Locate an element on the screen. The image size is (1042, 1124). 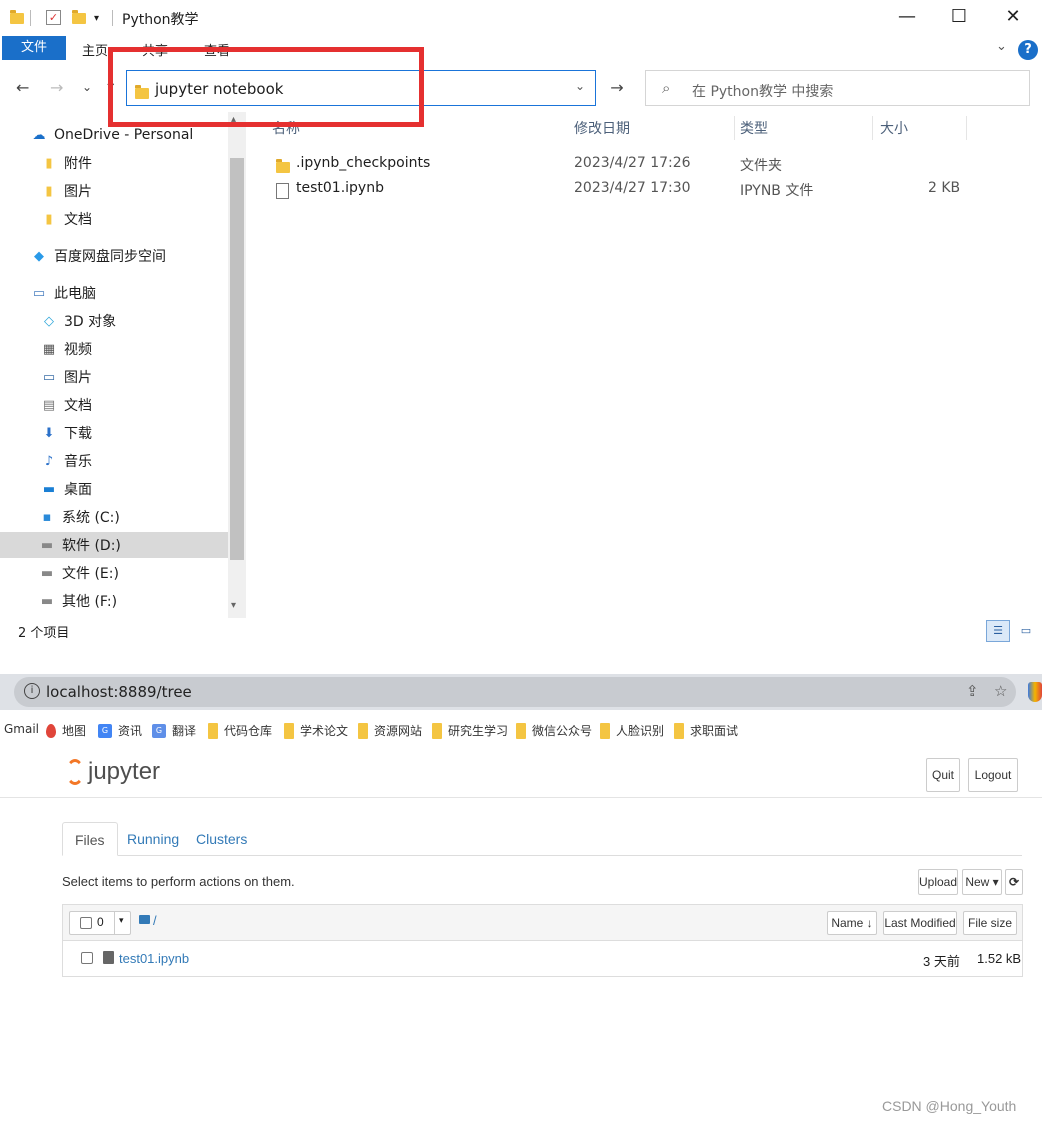
back-button: ← is located at coordinates (22, 87).